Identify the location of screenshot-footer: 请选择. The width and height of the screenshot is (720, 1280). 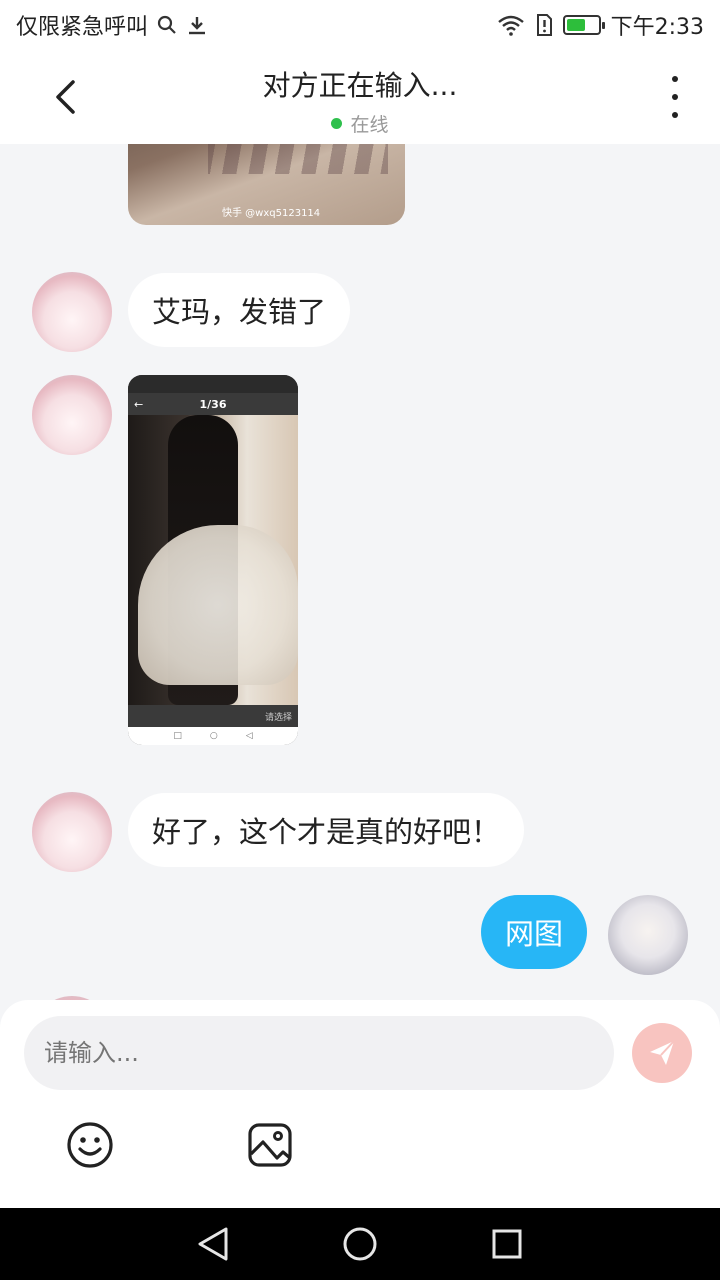
(213, 716).